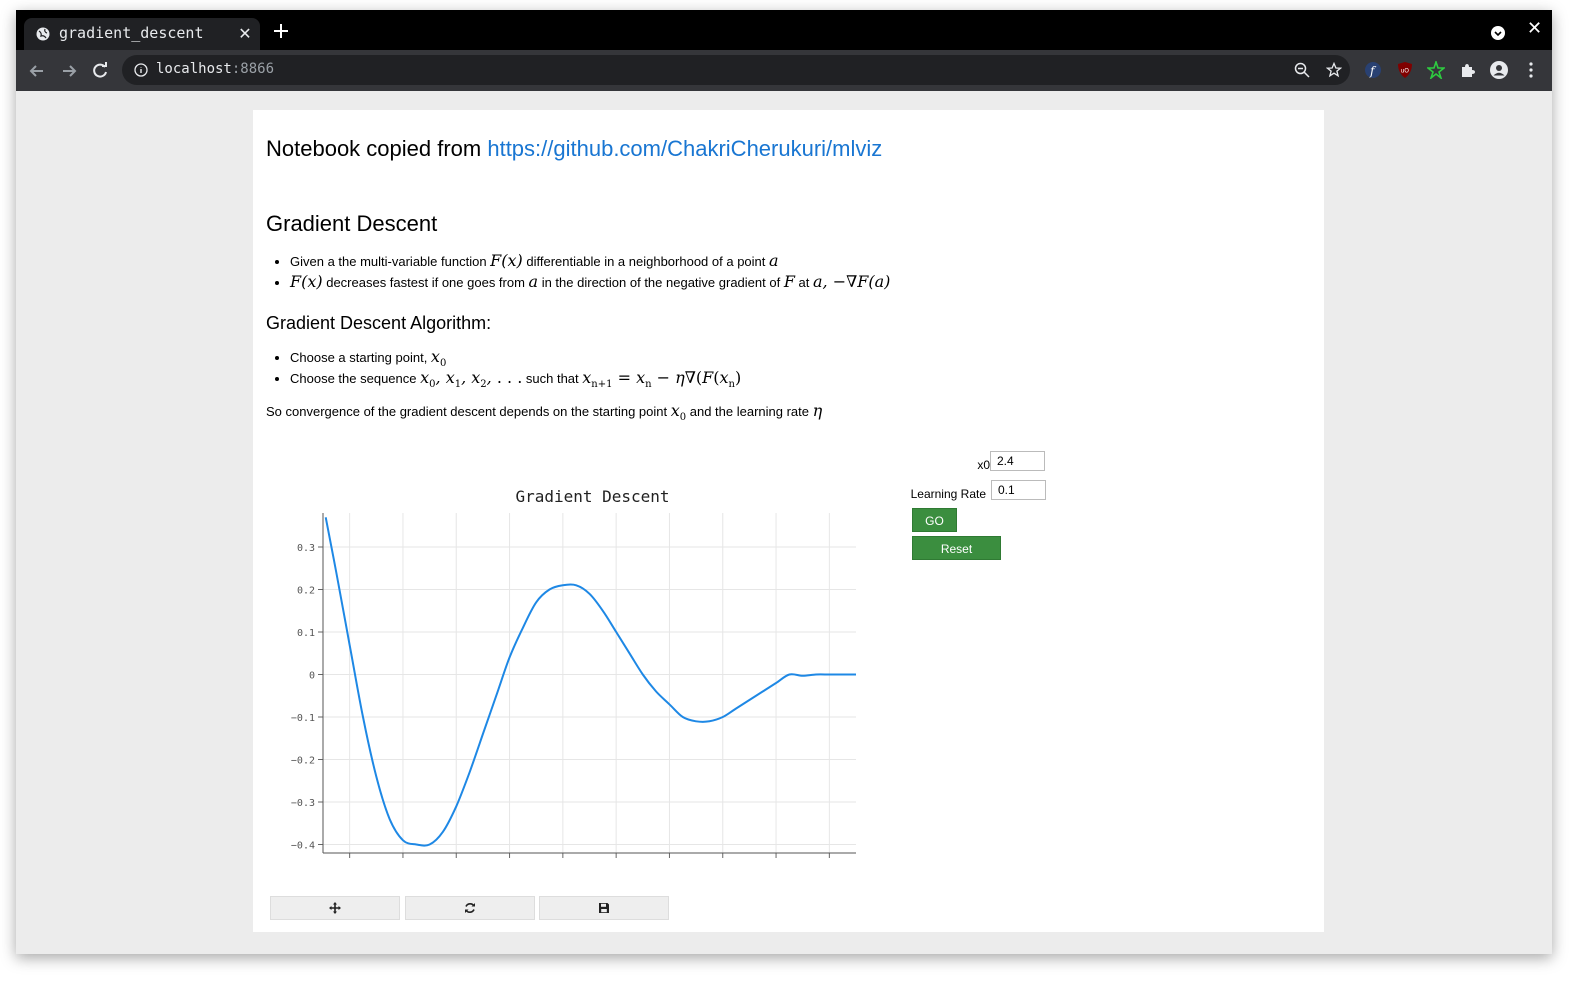 The image size is (1594, 1002). What do you see at coordinates (303, 718) in the screenshot?
I see `y-tick-label: −0.1` at bounding box center [303, 718].